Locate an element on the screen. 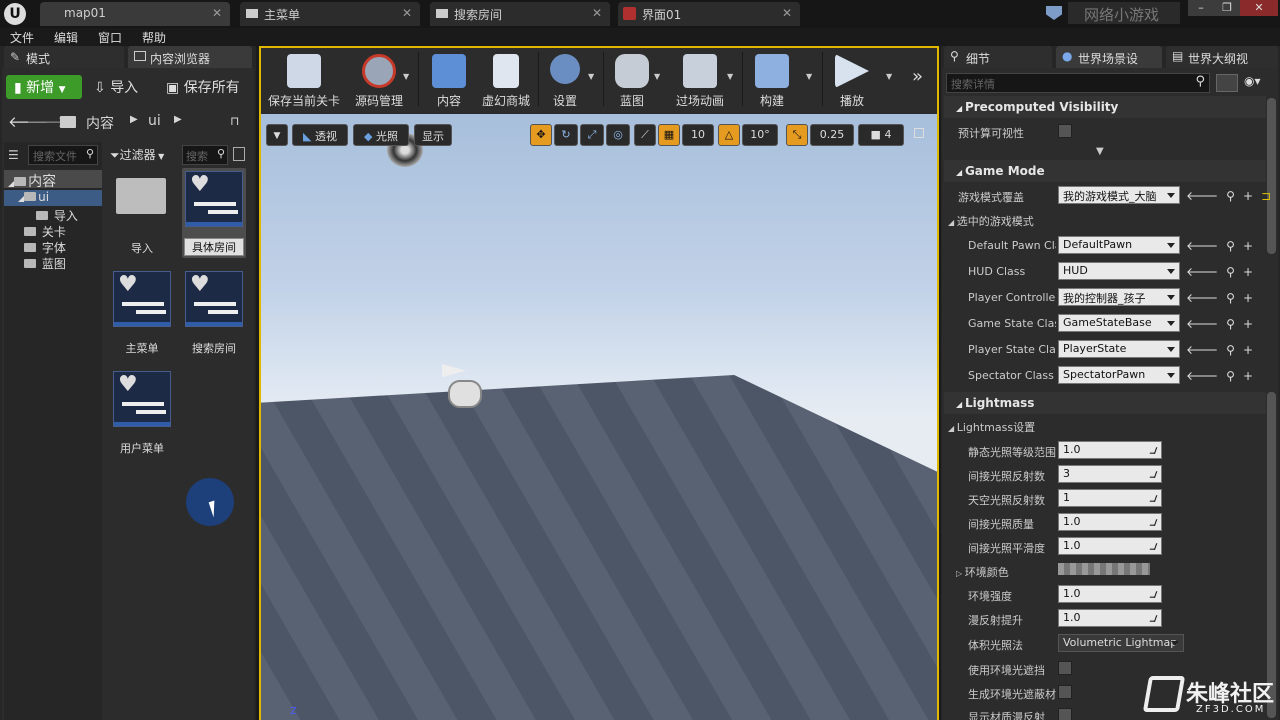 Image resolution: width=1280 pixels, height=720 pixels. player-state-combo: PlayerState is located at coordinates (1119, 349).